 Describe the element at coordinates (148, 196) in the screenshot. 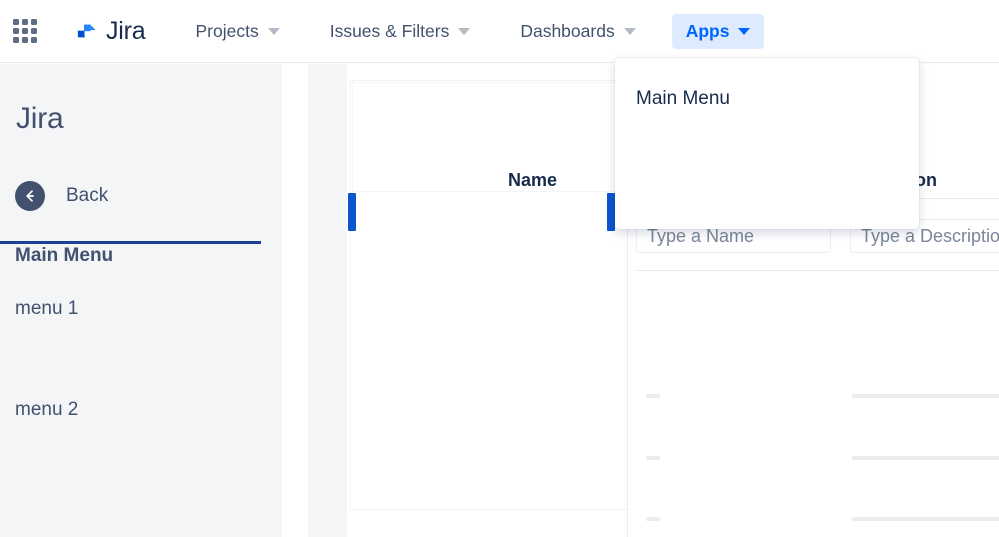

I see `back-button: Back` at that location.